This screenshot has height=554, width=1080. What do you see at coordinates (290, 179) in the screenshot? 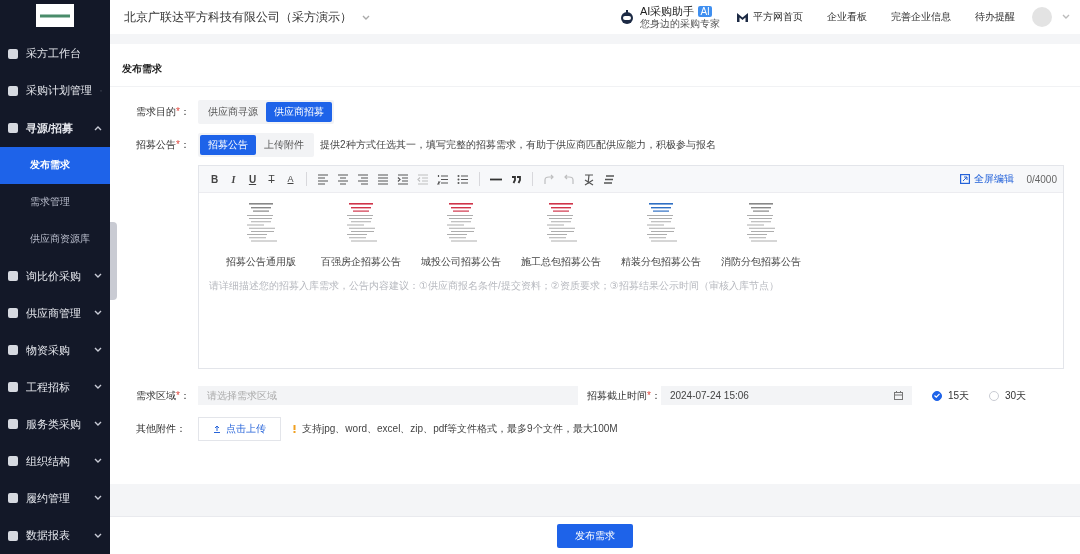
I see `font-color-button: A` at bounding box center [290, 179].